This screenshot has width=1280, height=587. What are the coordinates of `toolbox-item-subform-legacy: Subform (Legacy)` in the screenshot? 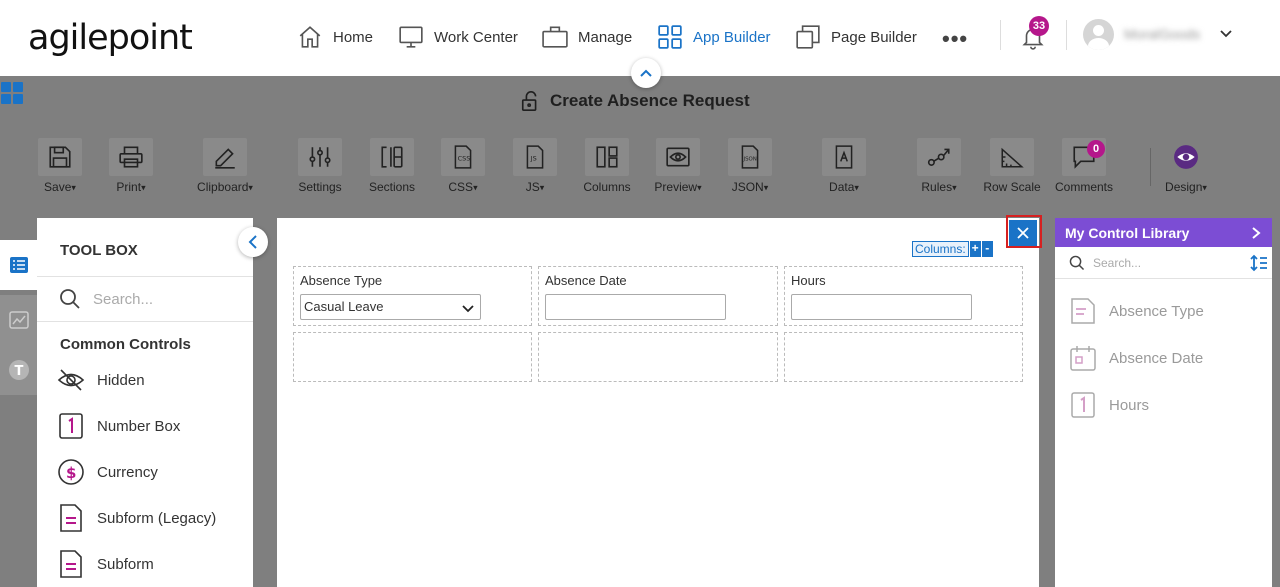 It's located at (136, 518).